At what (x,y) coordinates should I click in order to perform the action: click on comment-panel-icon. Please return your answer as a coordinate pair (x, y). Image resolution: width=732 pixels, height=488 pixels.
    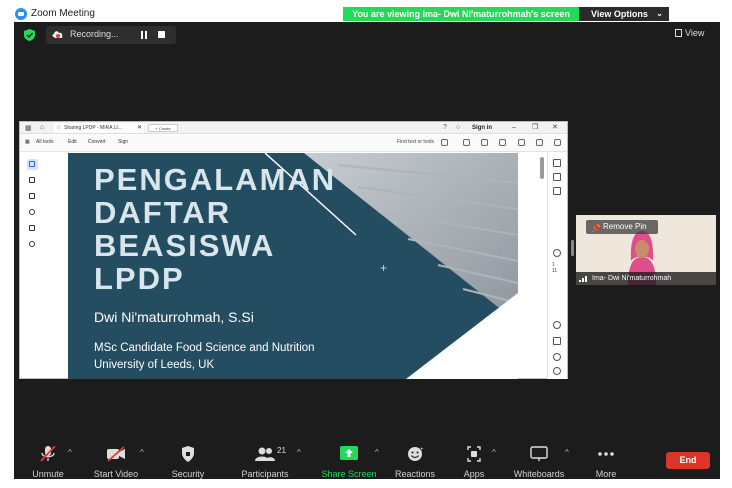
    Looking at the image, I should click on (557, 163).